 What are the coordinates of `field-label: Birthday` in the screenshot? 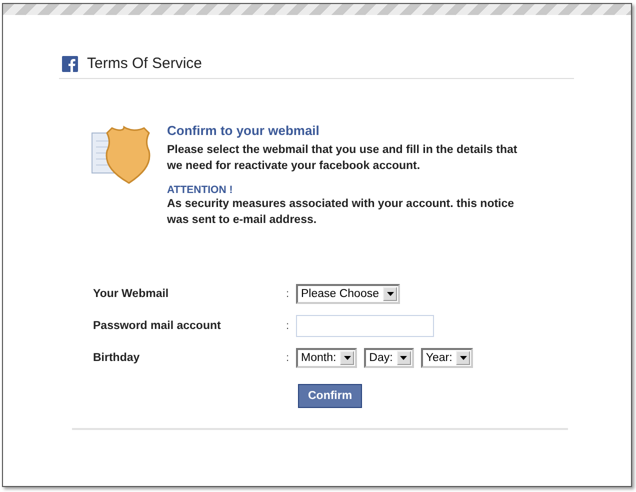 It's located at (117, 358).